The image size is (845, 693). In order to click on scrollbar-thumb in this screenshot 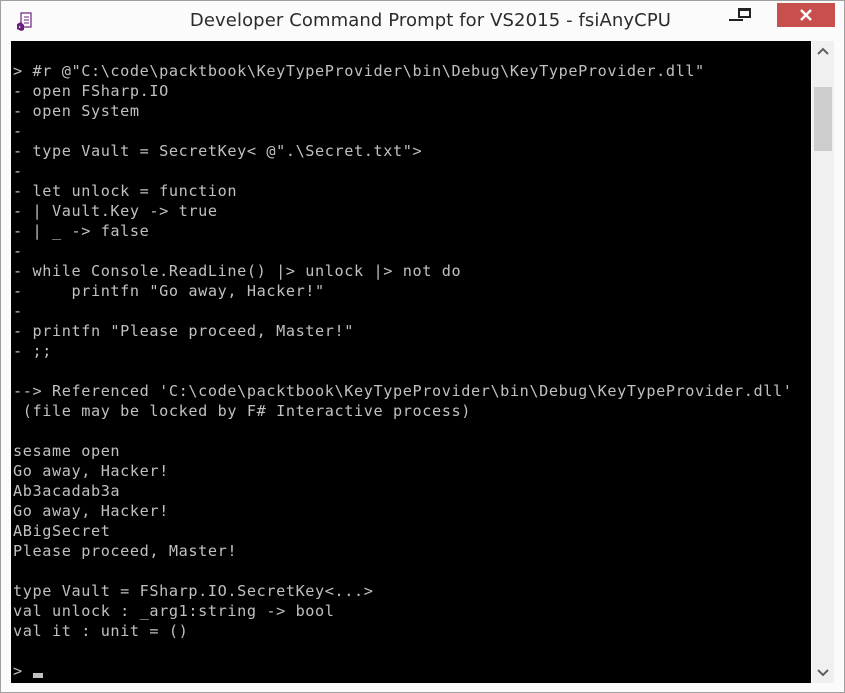, I will do `click(823, 119)`.